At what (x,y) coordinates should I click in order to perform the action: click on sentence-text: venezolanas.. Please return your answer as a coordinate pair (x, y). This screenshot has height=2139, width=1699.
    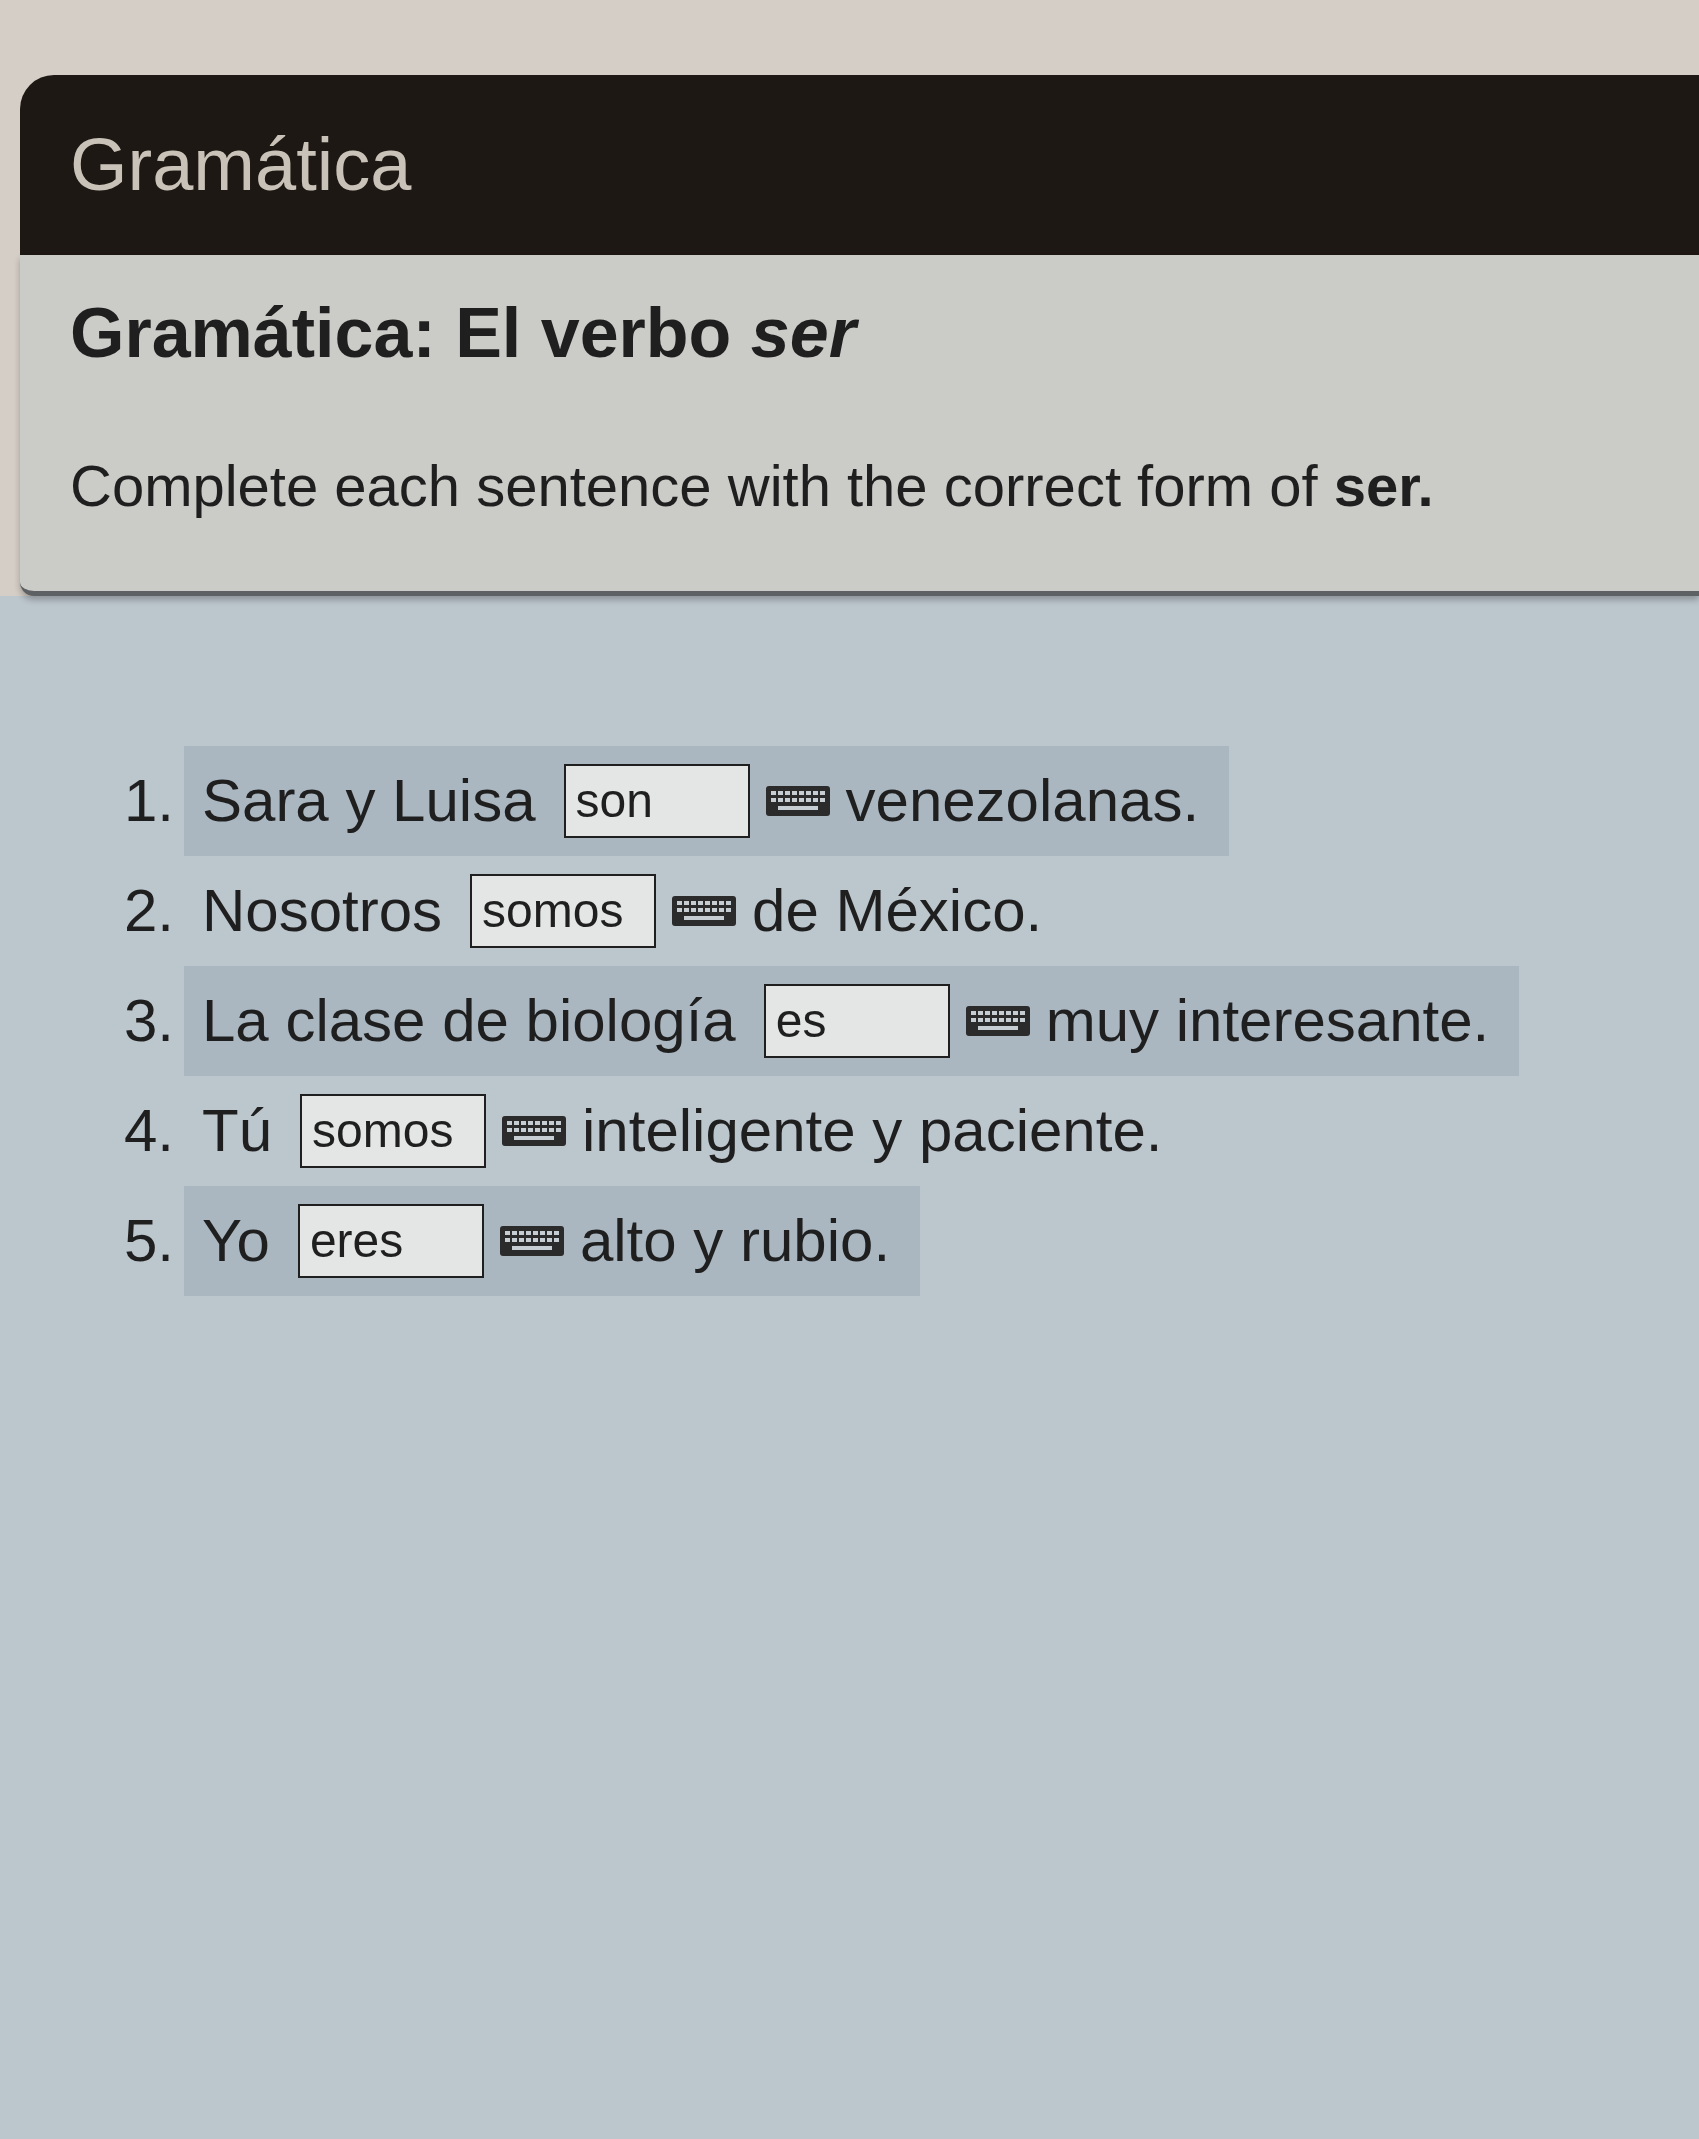
    Looking at the image, I should click on (1022, 800).